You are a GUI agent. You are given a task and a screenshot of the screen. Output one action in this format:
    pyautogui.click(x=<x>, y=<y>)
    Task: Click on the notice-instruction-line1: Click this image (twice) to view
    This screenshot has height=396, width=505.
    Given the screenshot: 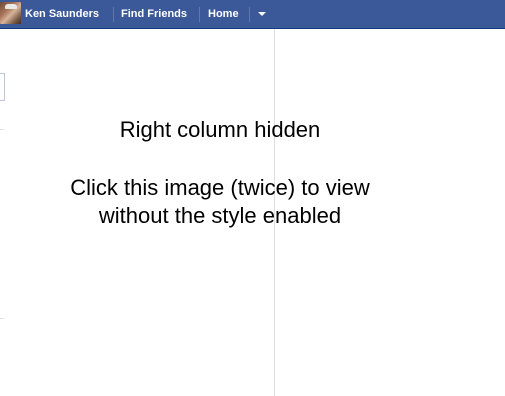 What is the action you would take?
    pyautogui.click(x=220, y=188)
    